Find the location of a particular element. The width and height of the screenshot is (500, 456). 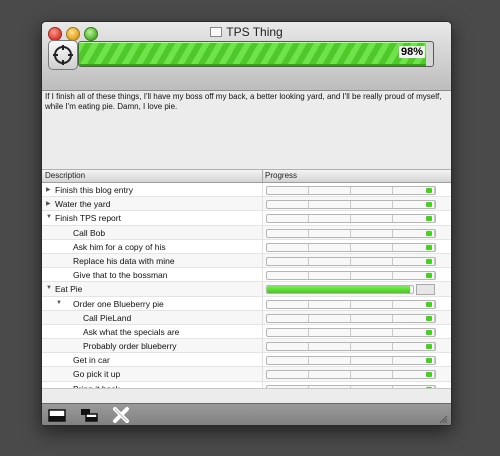

add-item-button is located at coordinates (57, 415).